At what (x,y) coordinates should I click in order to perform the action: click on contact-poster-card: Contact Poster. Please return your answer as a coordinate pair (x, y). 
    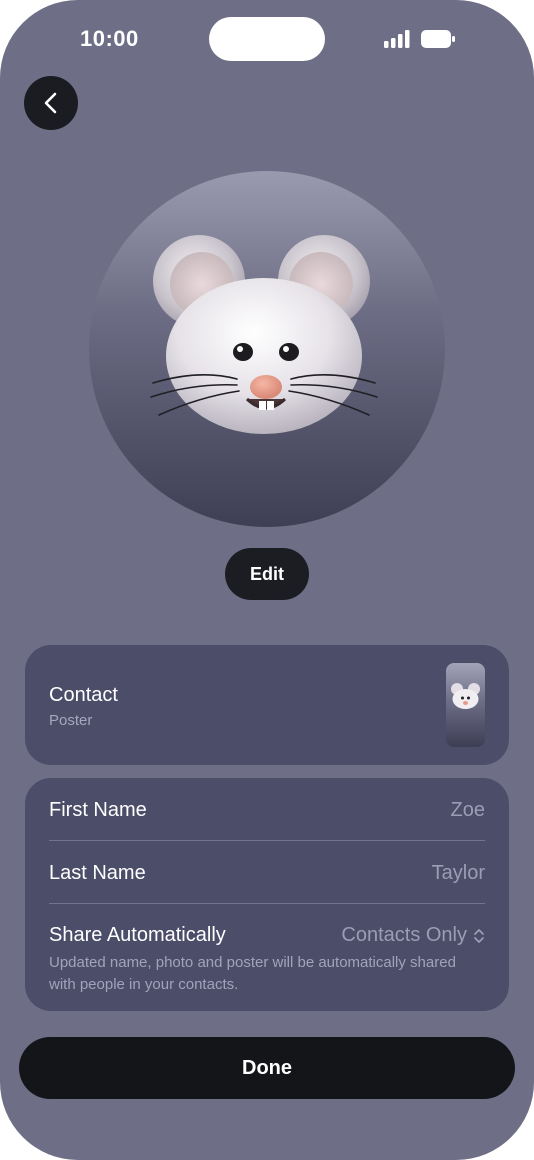
    Looking at the image, I should click on (267, 705).